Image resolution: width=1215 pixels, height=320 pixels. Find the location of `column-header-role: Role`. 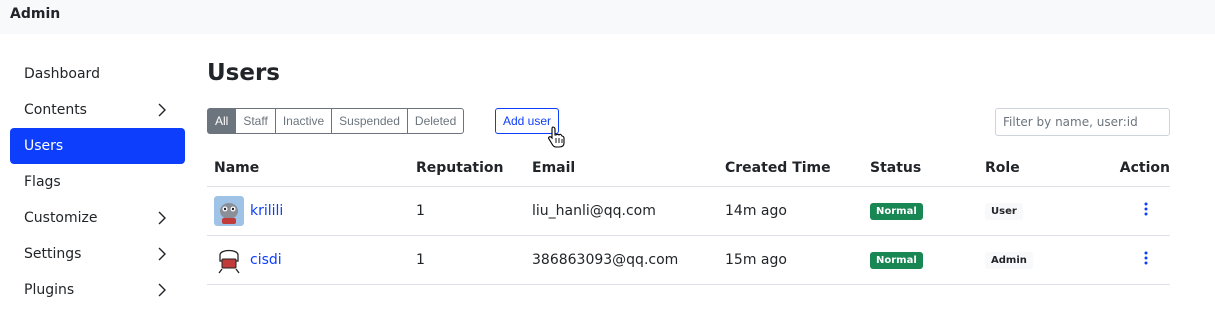

column-header-role: Role is located at coordinates (1028, 168).